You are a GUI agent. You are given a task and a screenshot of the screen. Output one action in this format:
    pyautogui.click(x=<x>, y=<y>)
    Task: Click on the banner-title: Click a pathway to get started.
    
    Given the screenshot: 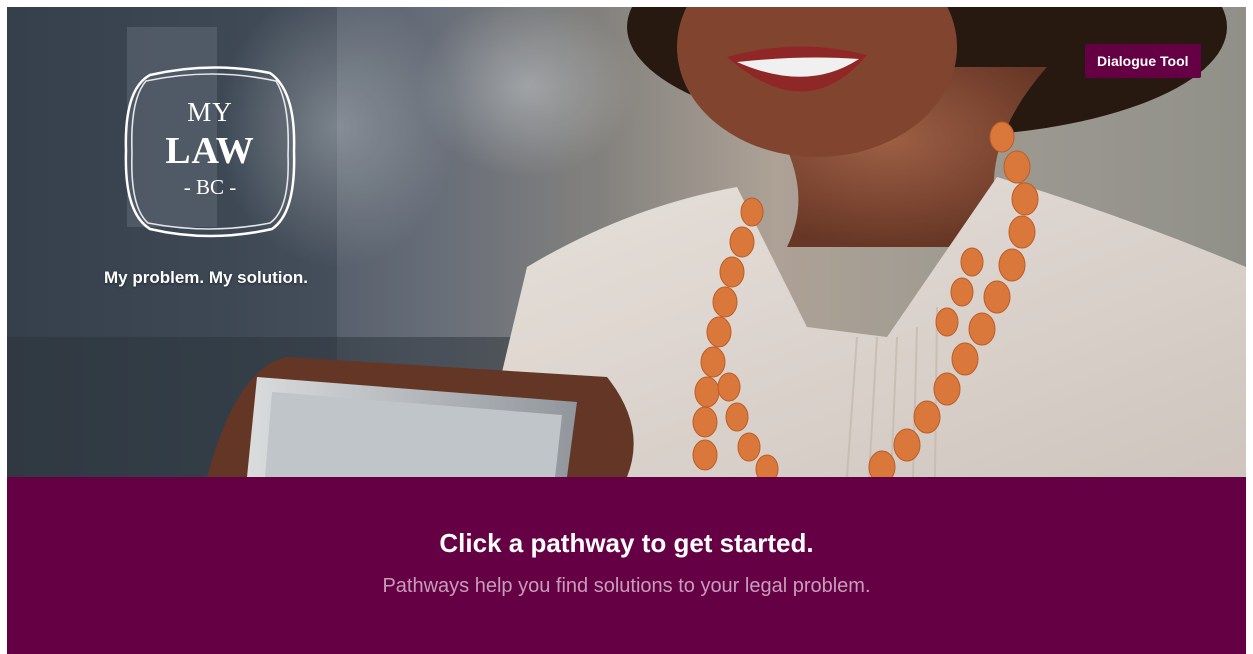 What is the action you would take?
    pyautogui.click(x=626, y=543)
    